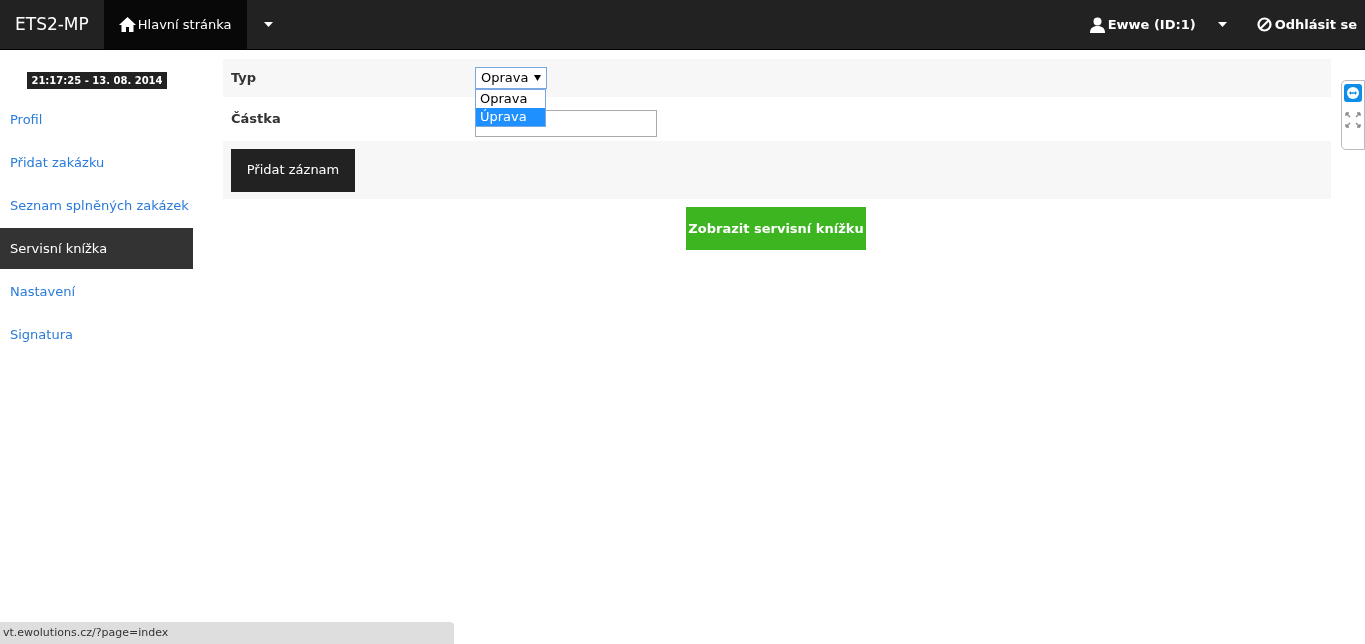 Image resolution: width=1365 pixels, height=644 pixels. I want to click on nav-tab: Hlavní stránka, so click(175, 24).